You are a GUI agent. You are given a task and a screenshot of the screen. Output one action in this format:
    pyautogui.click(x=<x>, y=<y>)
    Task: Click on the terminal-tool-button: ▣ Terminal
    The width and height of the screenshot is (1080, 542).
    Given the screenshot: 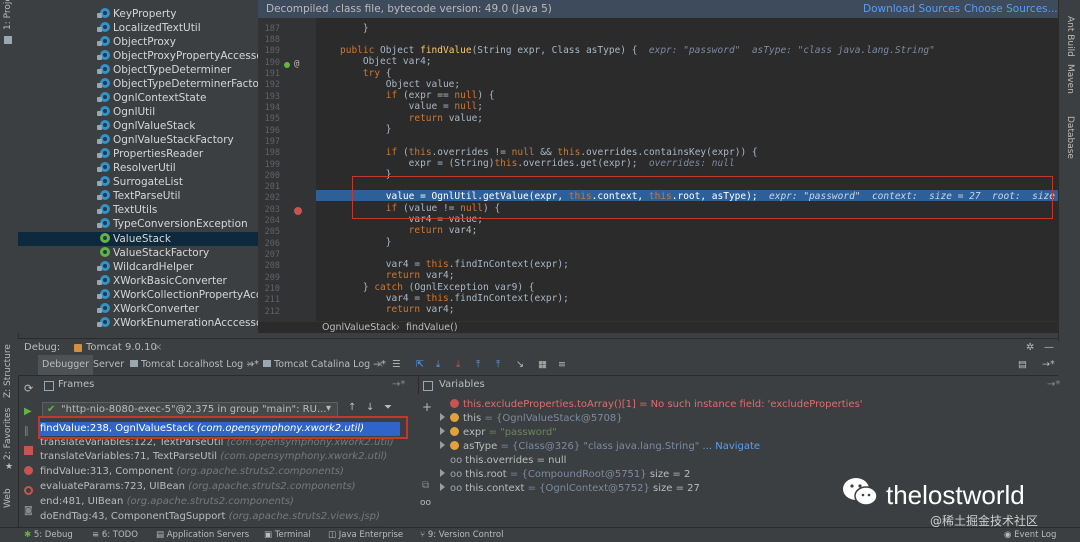 What is the action you would take?
    pyautogui.click(x=287, y=535)
    